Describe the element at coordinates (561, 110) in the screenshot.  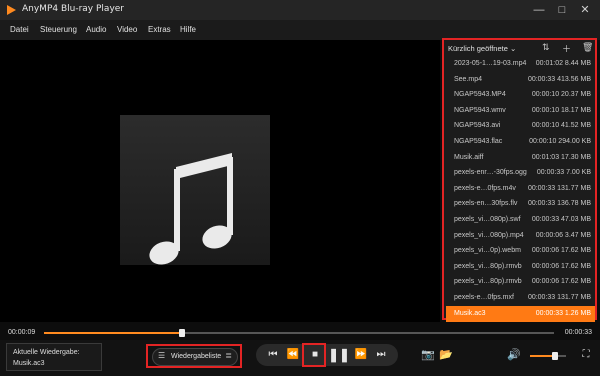
I see `playlist-item-meta: 00:00:10 18.17 MB` at that location.